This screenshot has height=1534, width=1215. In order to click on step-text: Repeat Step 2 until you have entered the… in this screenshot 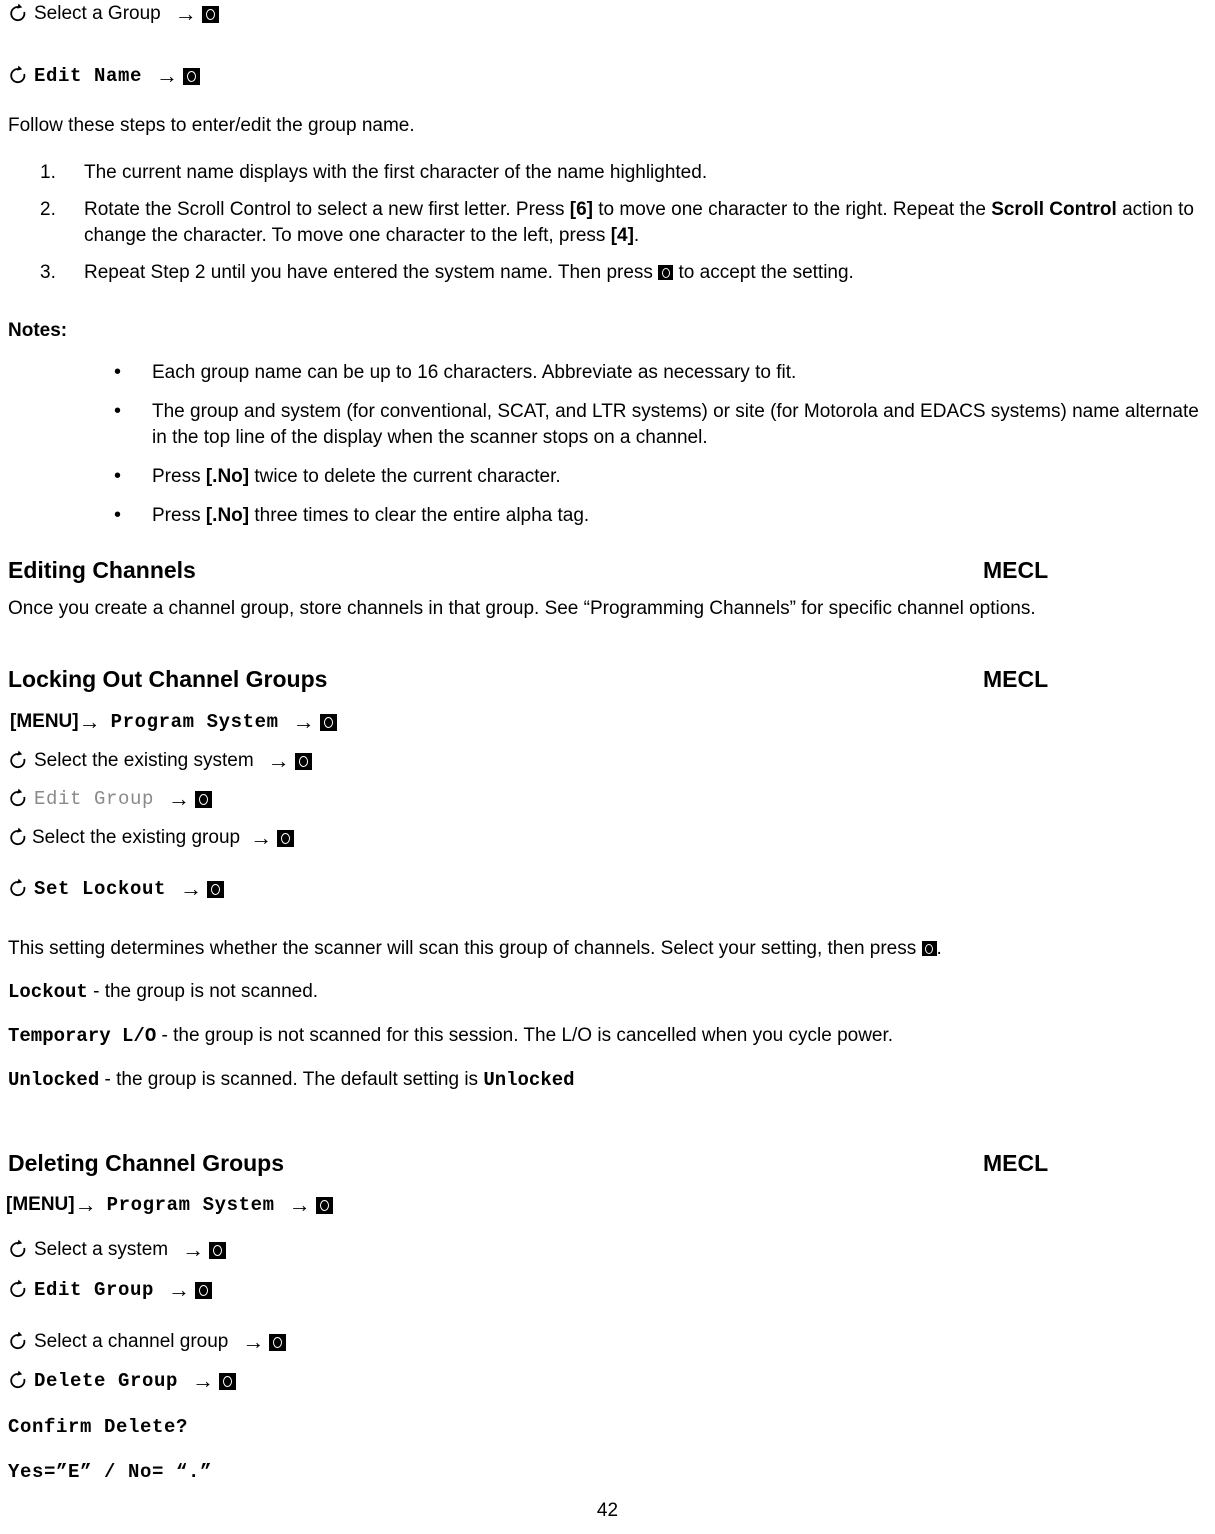, I will do `click(469, 272)`.